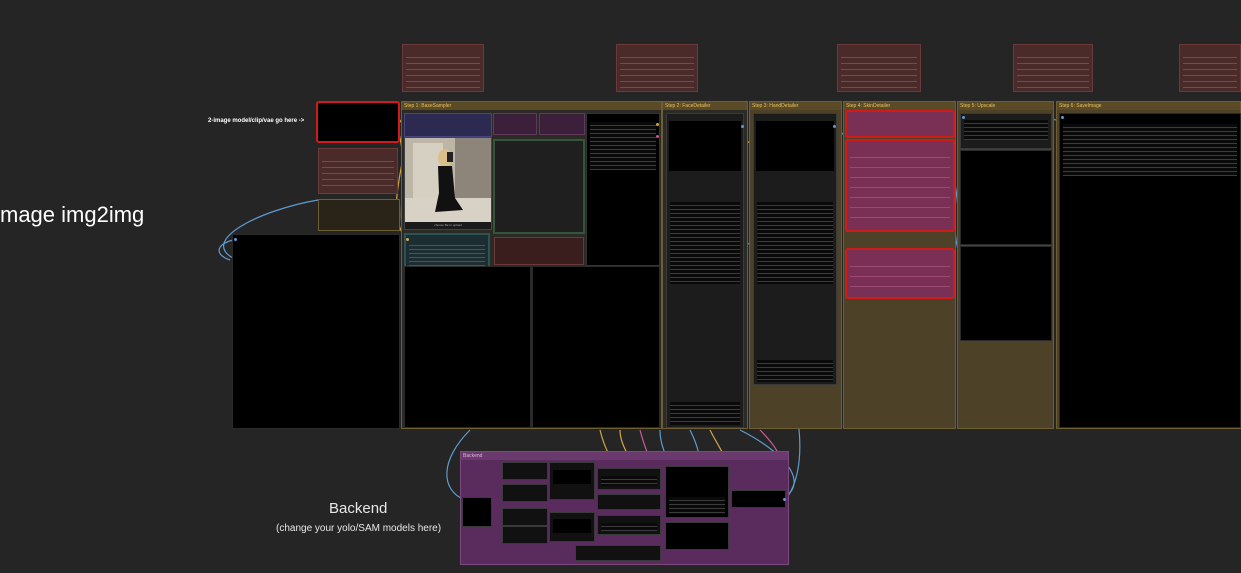  Describe the element at coordinates (256, 121) in the screenshot. I see `load-hint-label: 2-image model/clip/vae go here ->` at that location.